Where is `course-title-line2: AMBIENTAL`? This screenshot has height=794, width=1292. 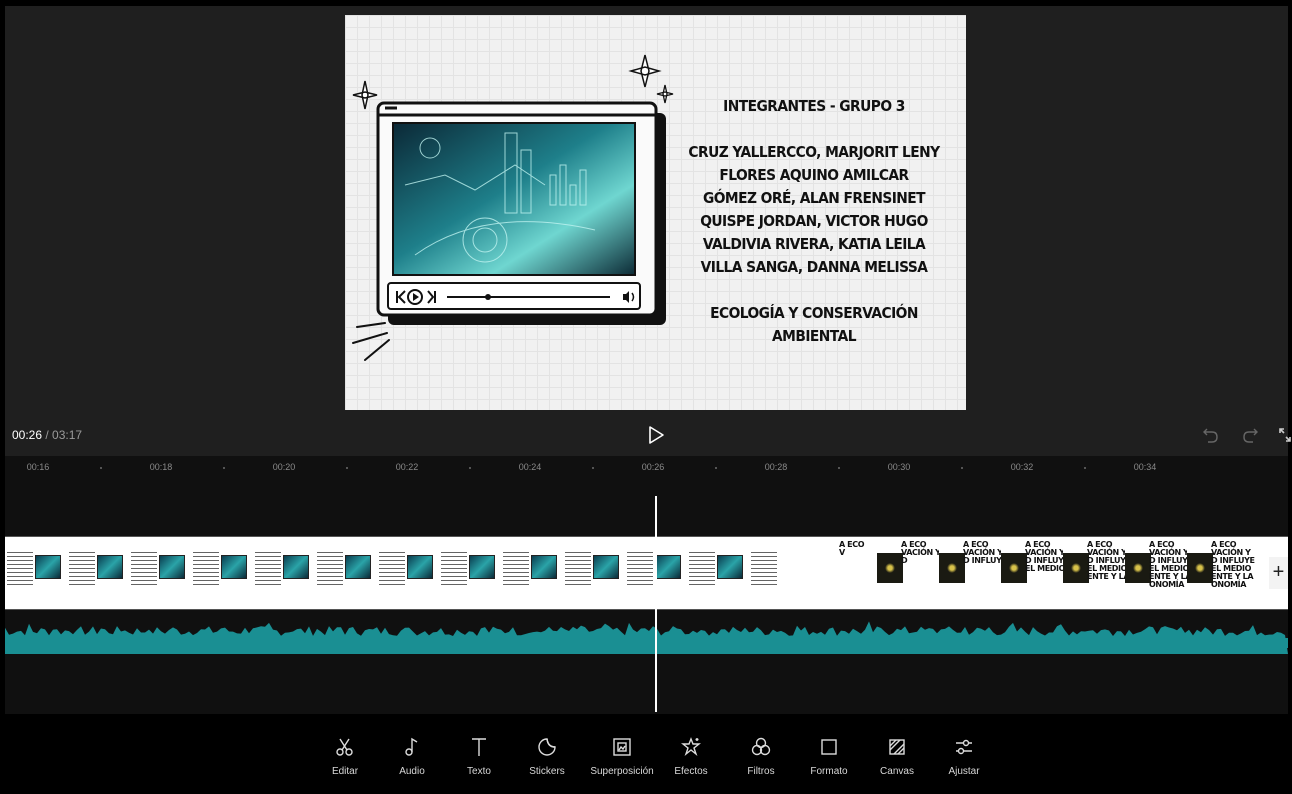 course-title-line2: AMBIENTAL is located at coordinates (814, 336).